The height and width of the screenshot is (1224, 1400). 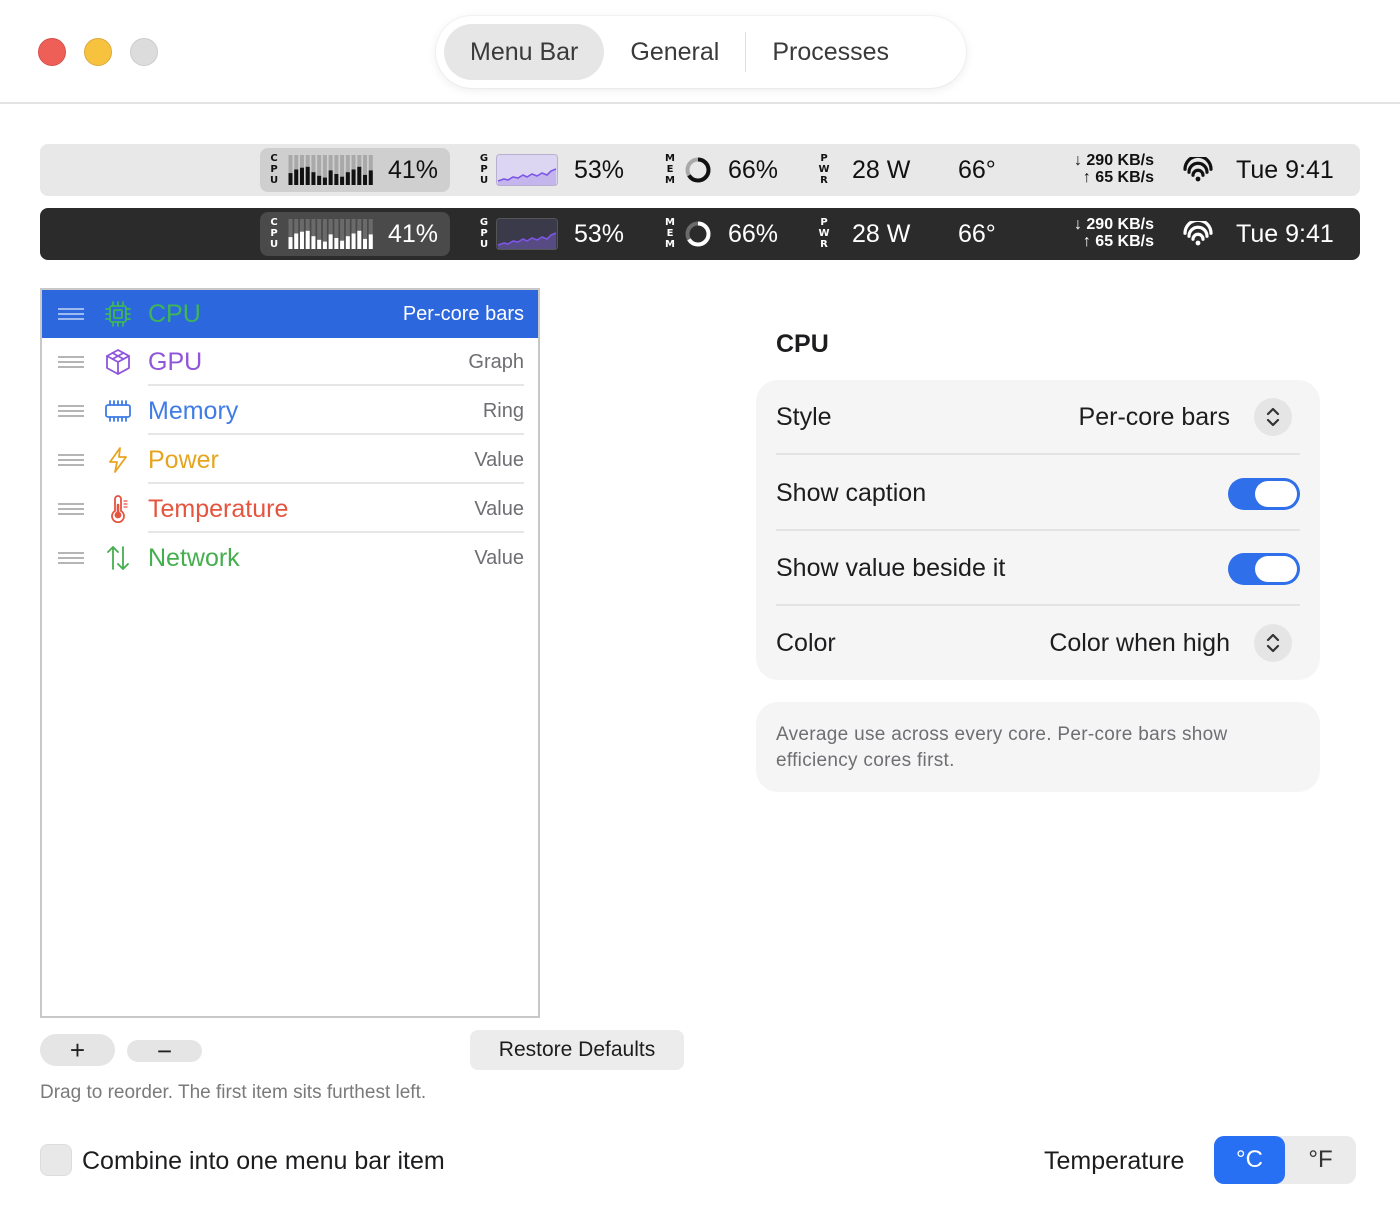 What do you see at coordinates (56, 1160) in the screenshot?
I see `combine-checkbox` at bounding box center [56, 1160].